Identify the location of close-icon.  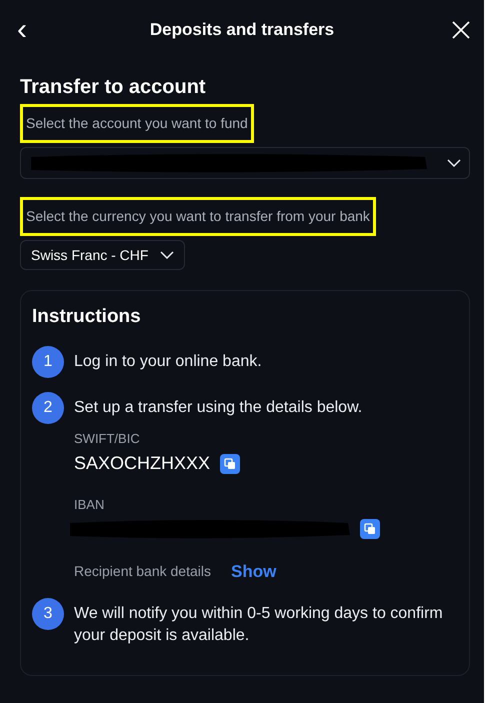
(461, 30).